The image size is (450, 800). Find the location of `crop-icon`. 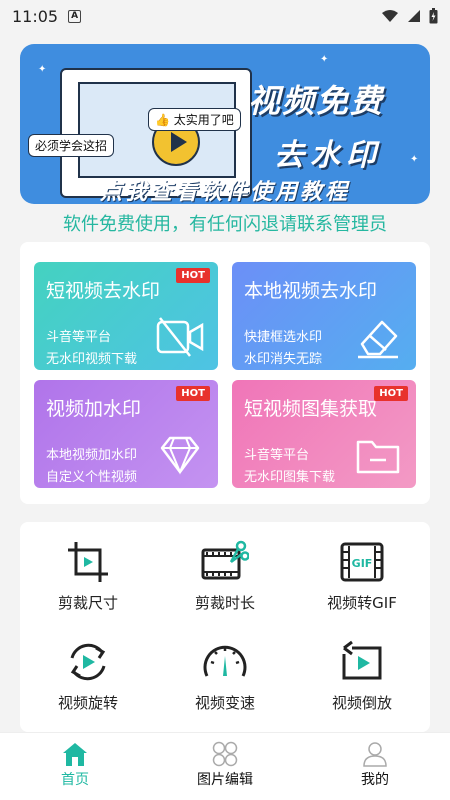

crop-icon is located at coordinates (88, 562).